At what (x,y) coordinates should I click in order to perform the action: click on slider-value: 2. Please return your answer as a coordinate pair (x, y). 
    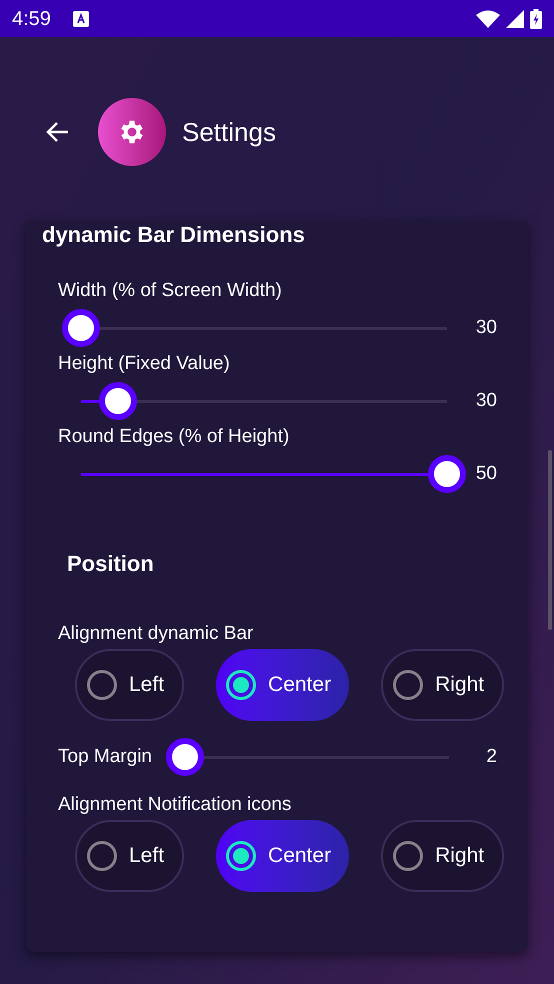
    Looking at the image, I should click on (491, 756).